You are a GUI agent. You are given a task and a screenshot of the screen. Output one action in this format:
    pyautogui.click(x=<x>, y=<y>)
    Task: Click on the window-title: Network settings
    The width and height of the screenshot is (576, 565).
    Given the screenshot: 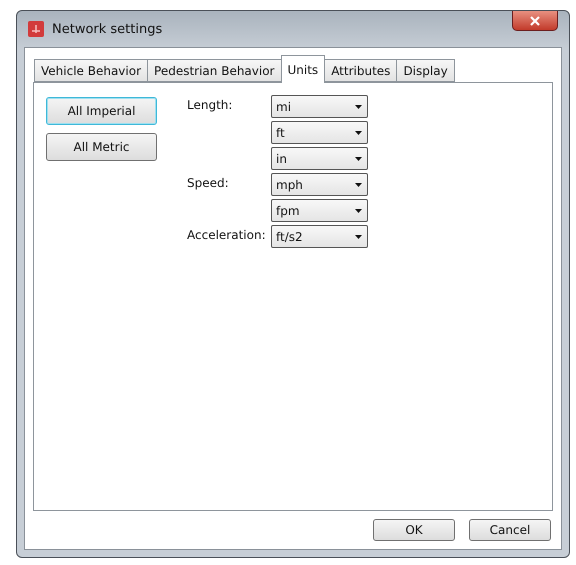 What is the action you would take?
    pyautogui.click(x=107, y=29)
    